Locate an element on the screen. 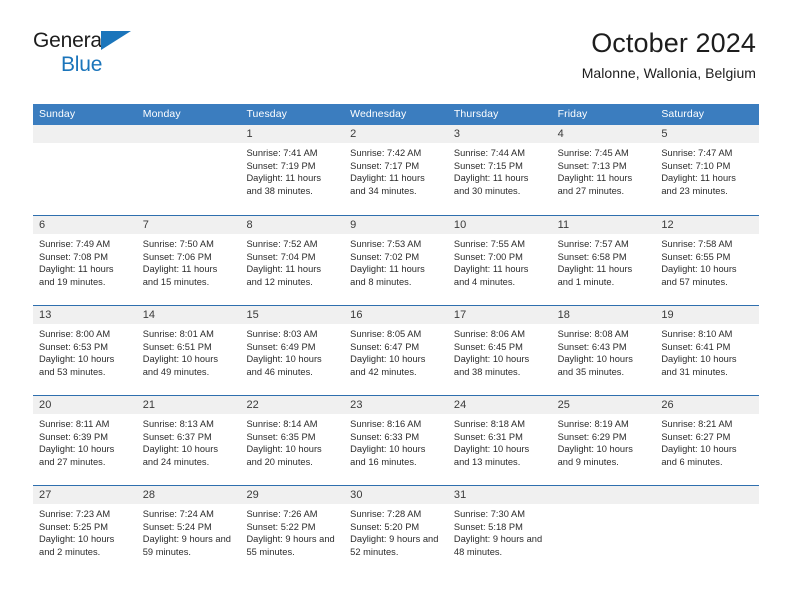  sunset-text: Sunset: 7:19 PM is located at coordinates (281, 165).